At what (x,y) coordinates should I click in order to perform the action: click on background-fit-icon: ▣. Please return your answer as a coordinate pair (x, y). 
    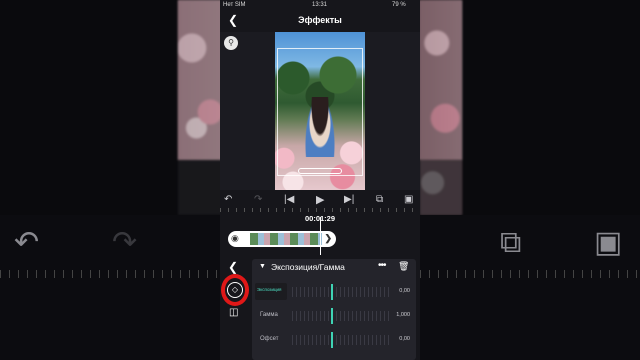
    Looking at the image, I should click on (608, 242).